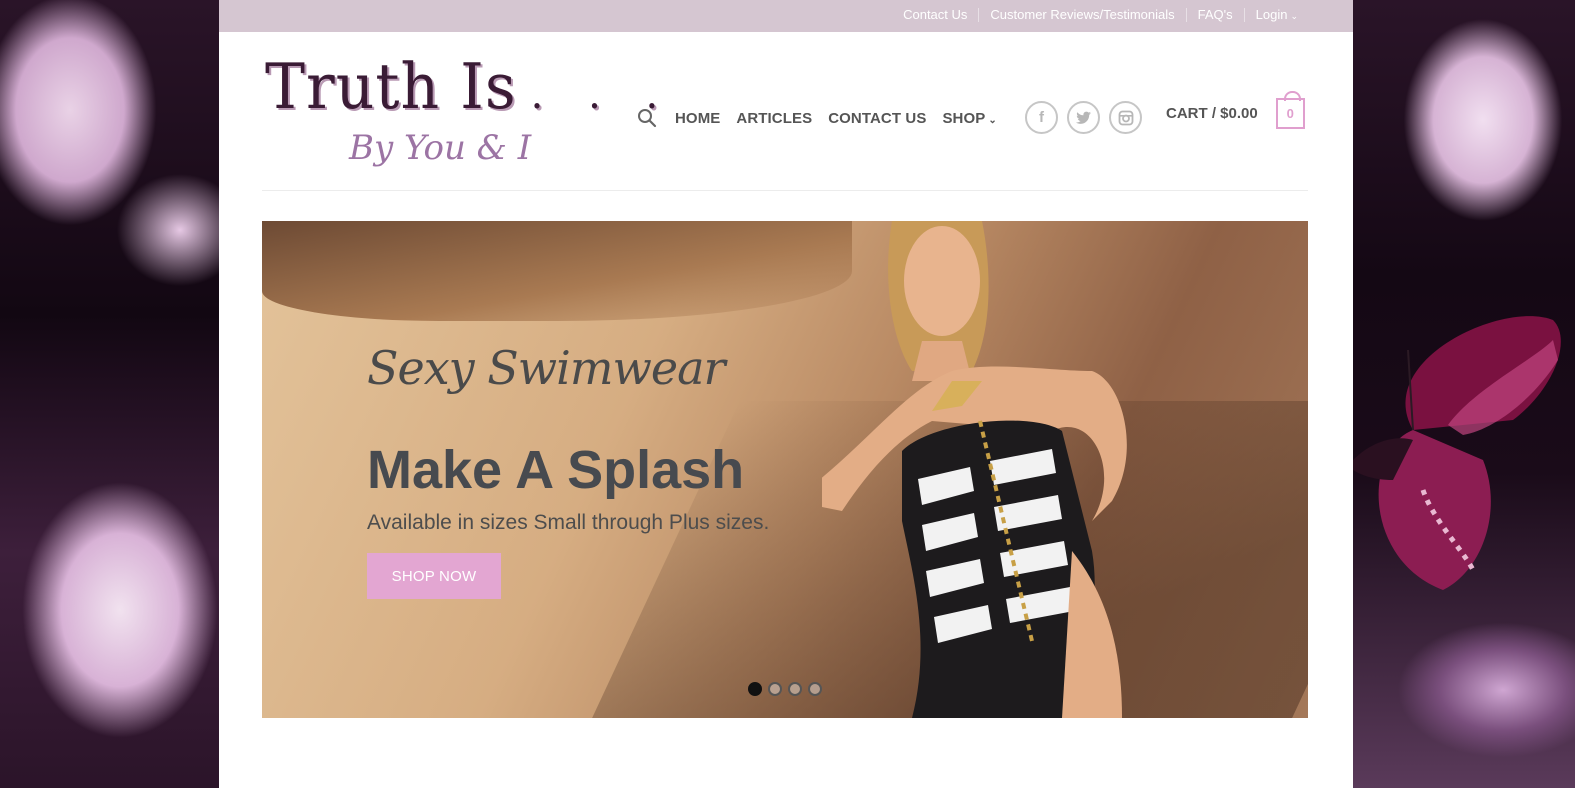  What do you see at coordinates (556, 470) in the screenshot?
I see `hero-title: Make A Splash` at bounding box center [556, 470].